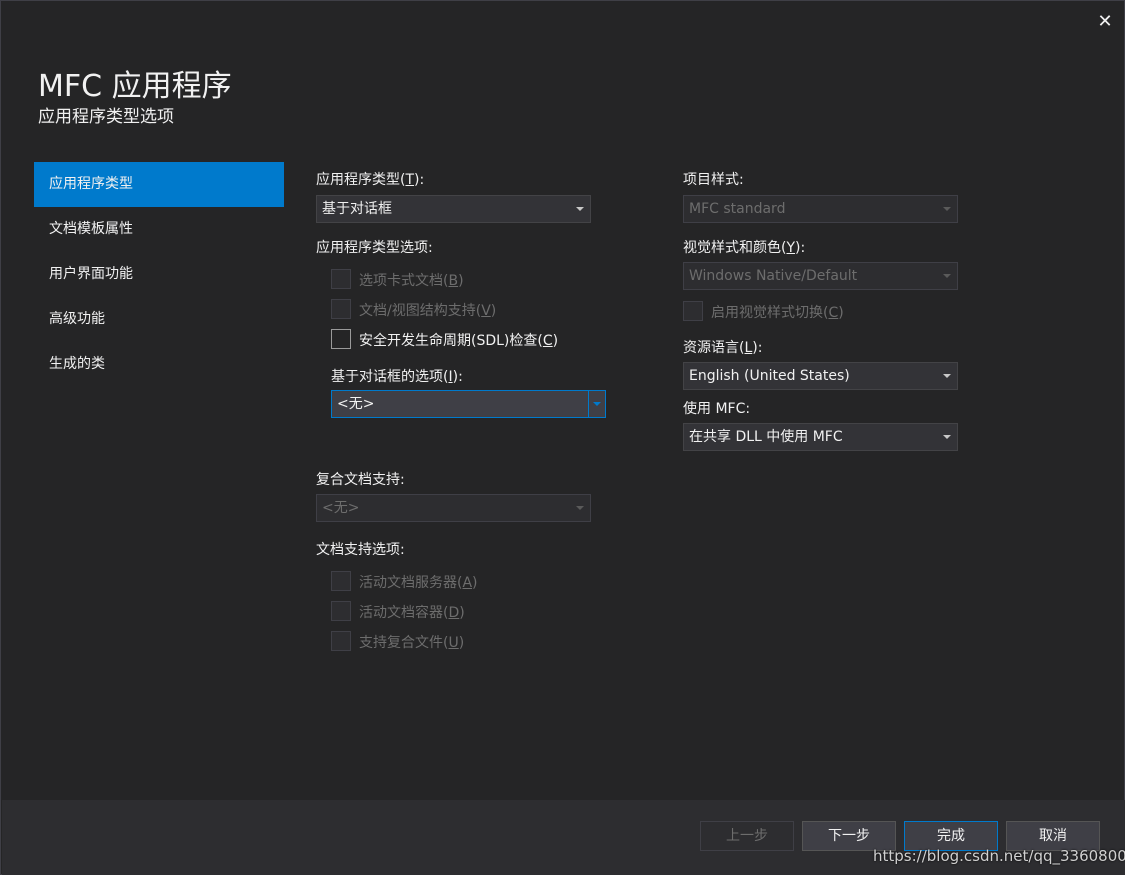  I want to click on resource-language-label: 资源语言(L):, so click(723, 348).